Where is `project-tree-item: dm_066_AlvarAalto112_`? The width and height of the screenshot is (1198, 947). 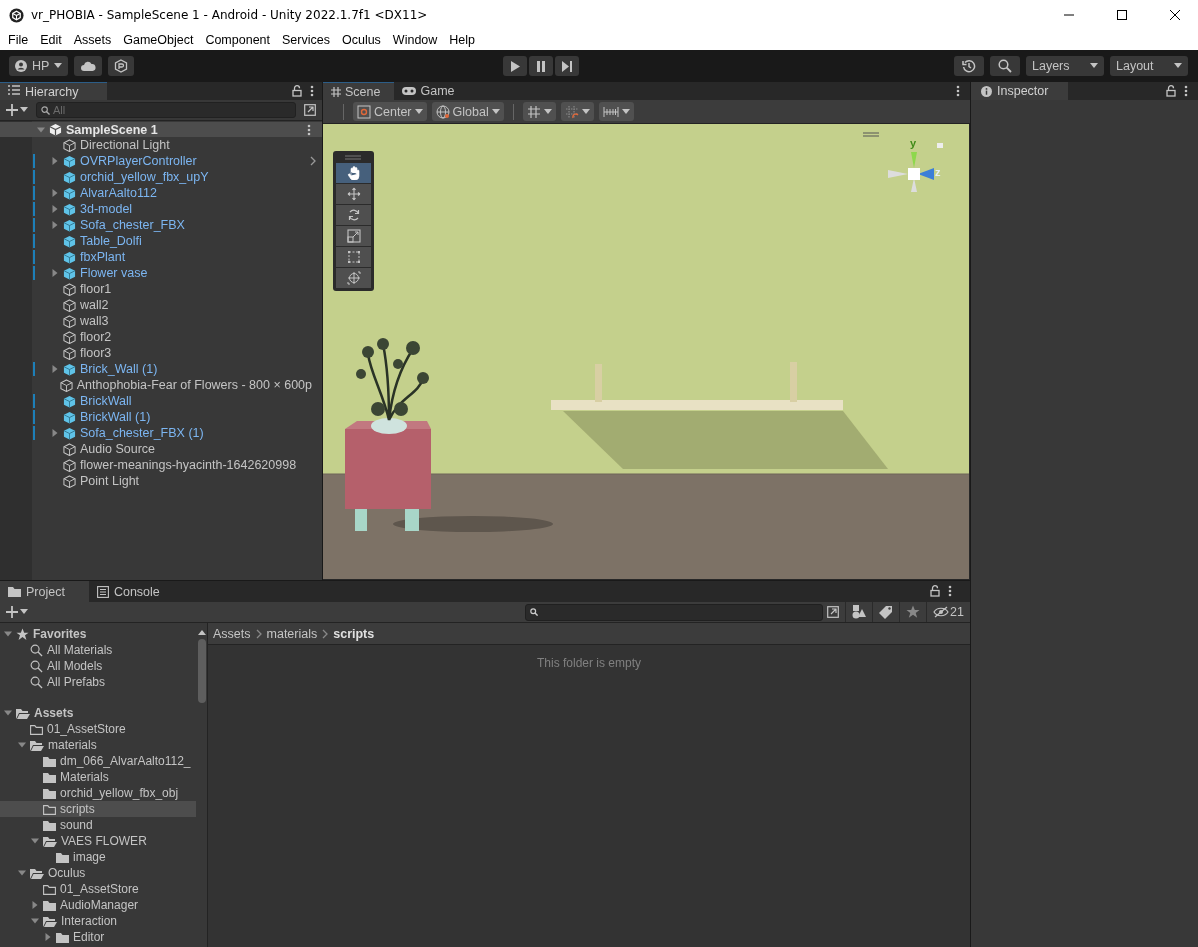 project-tree-item: dm_066_AlvarAalto112_ is located at coordinates (98, 761).